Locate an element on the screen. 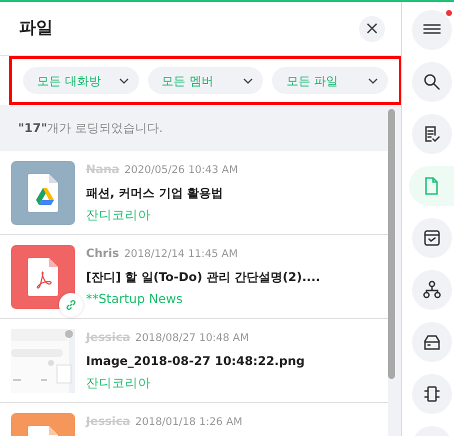 This screenshot has width=454, height=436. scrollbar-thumb is located at coordinates (391, 244).